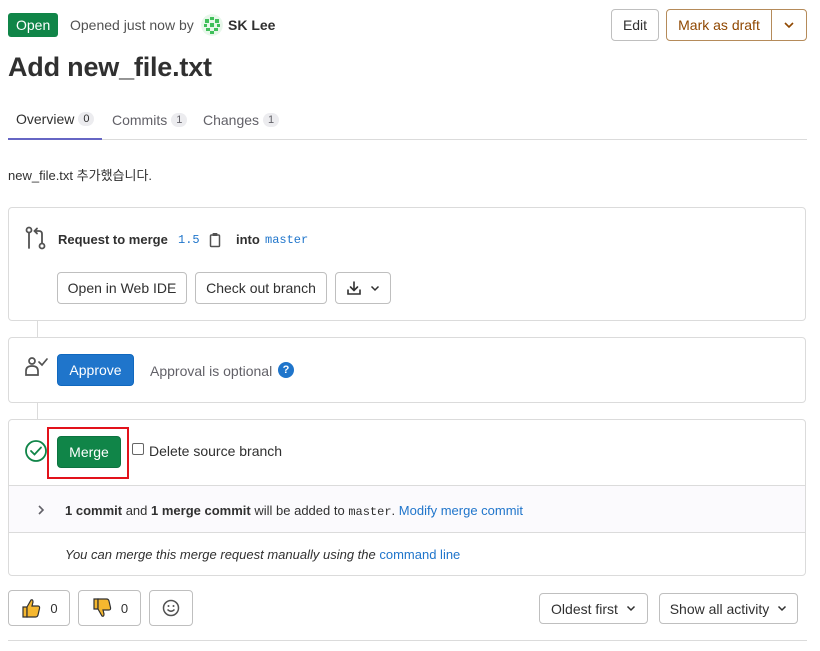 The height and width of the screenshot is (651, 820). Describe the element at coordinates (86, 119) in the screenshot. I see `tab-count: 0` at that location.